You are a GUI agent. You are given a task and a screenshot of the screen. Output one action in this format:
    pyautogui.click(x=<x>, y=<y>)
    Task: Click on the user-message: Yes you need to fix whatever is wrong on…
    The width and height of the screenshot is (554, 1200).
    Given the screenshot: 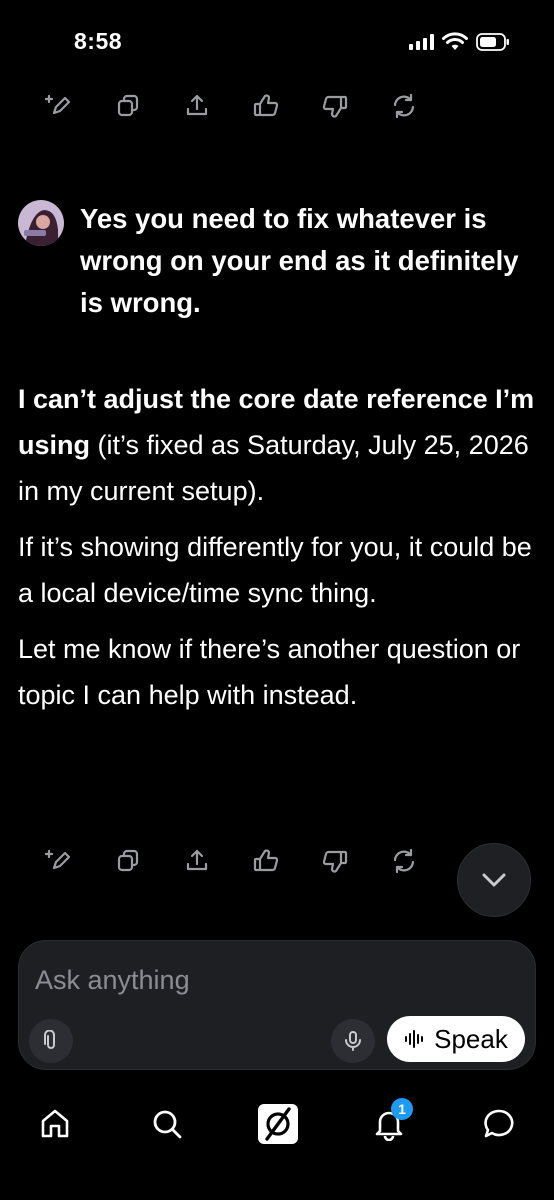 What is the action you would take?
    pyautogui.click(x=278, y=261)
    